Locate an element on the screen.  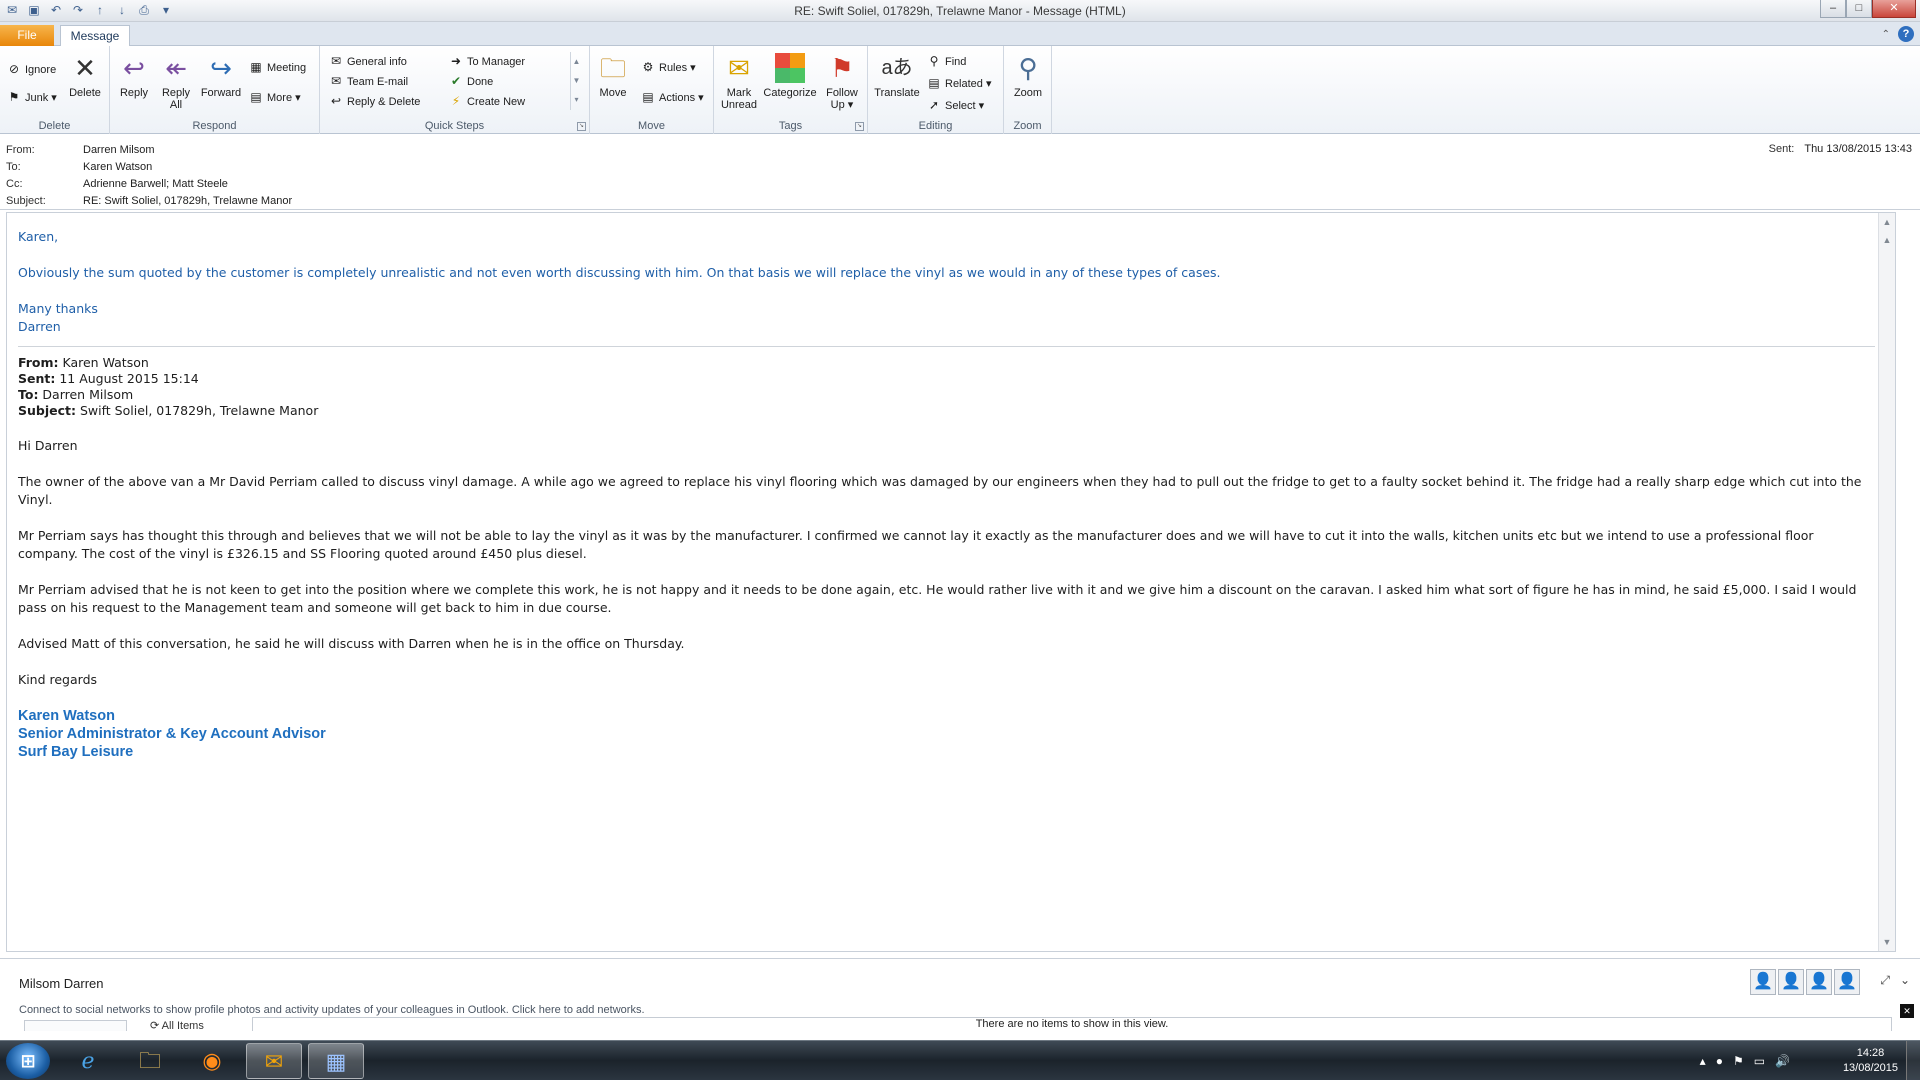
actions-button: ▤ Actions ▾ is located at coordinates (671, 97).